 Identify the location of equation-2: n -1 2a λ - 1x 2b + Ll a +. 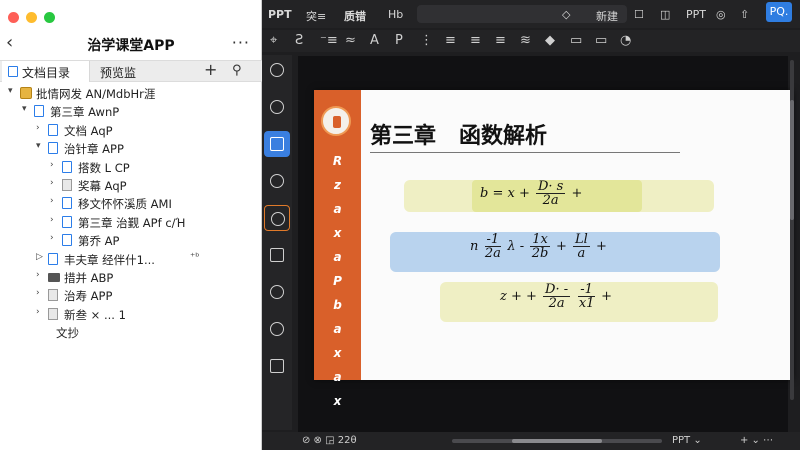
(538, 246).